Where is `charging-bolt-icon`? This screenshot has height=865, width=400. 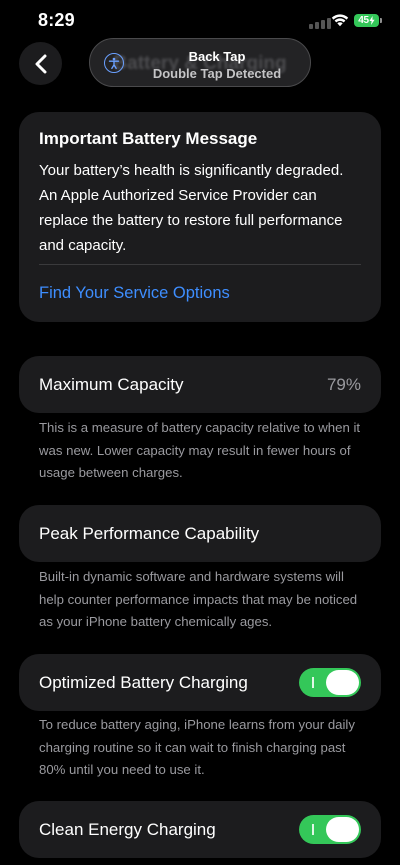 charging-bolt-icon is located at coordinates (372, 20).